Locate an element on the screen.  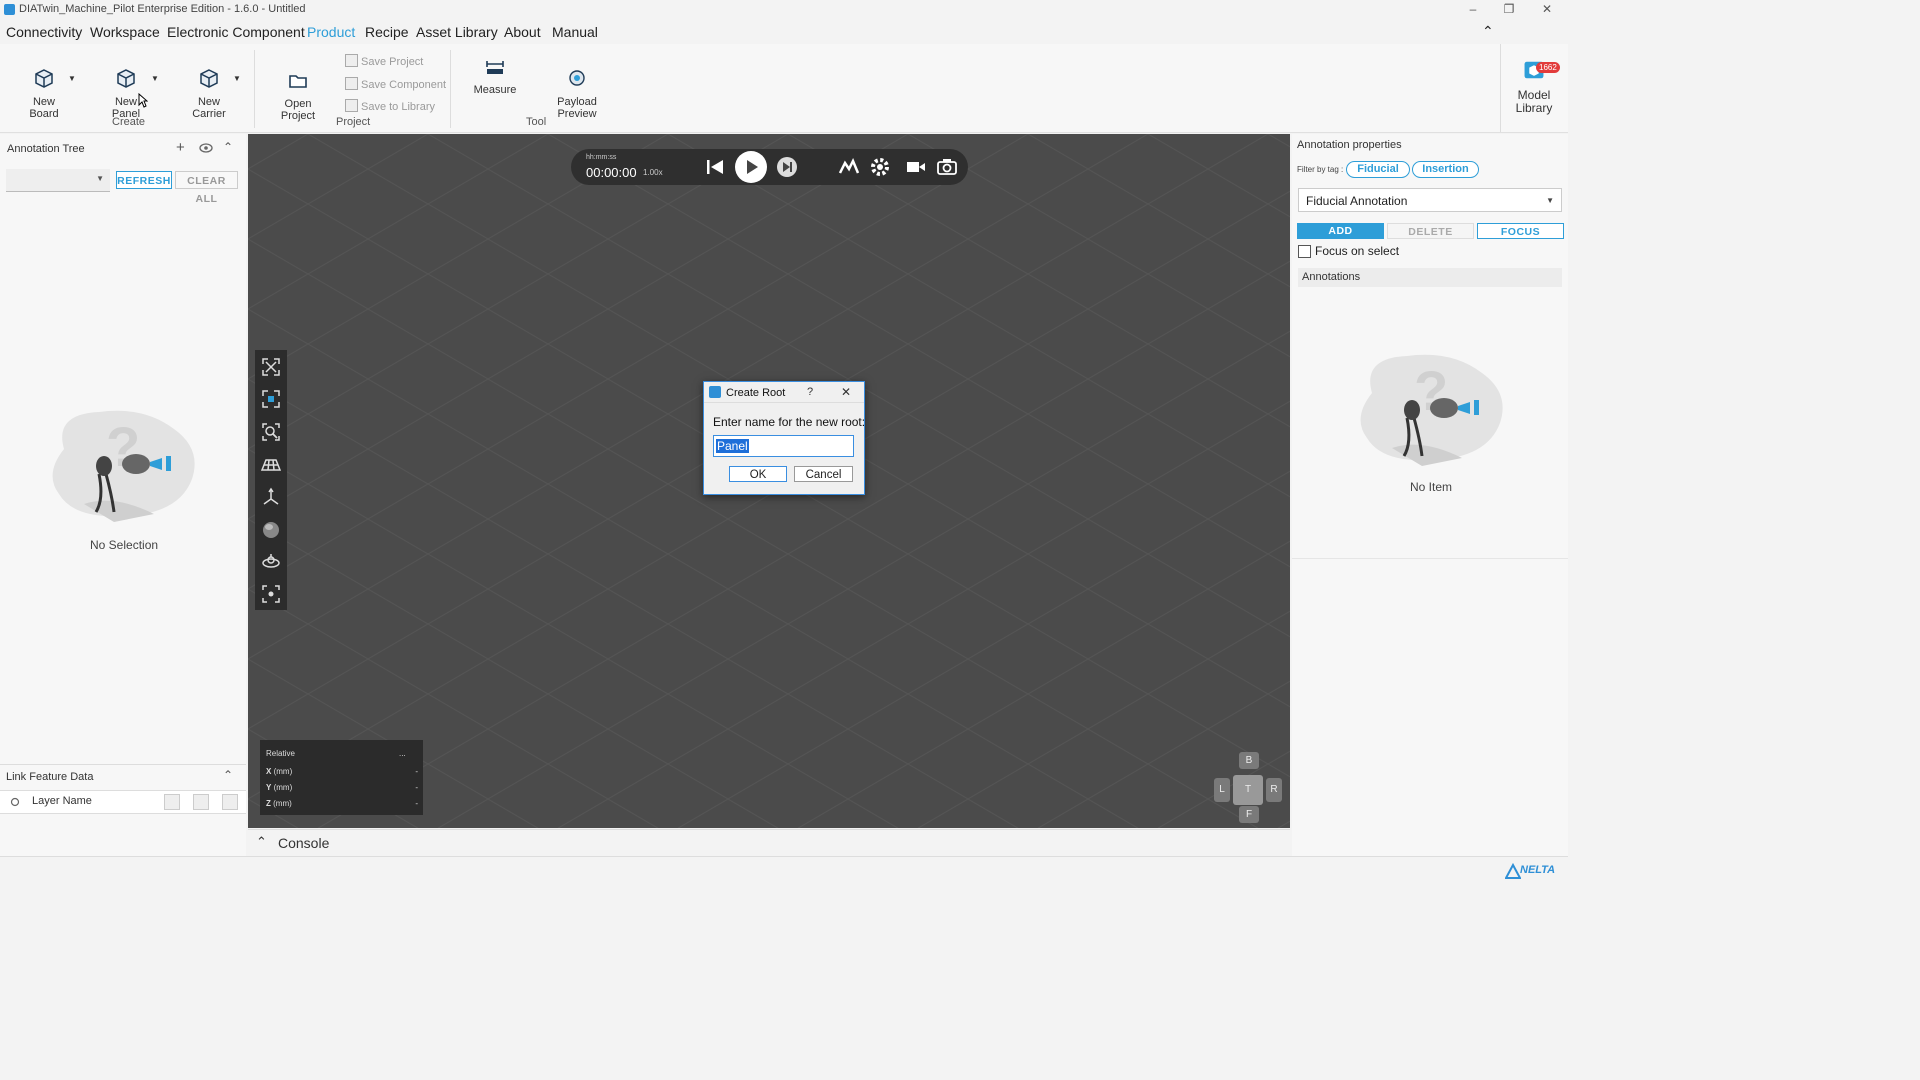
annotations-header: Annotations is located at coordinates (1430, 277).